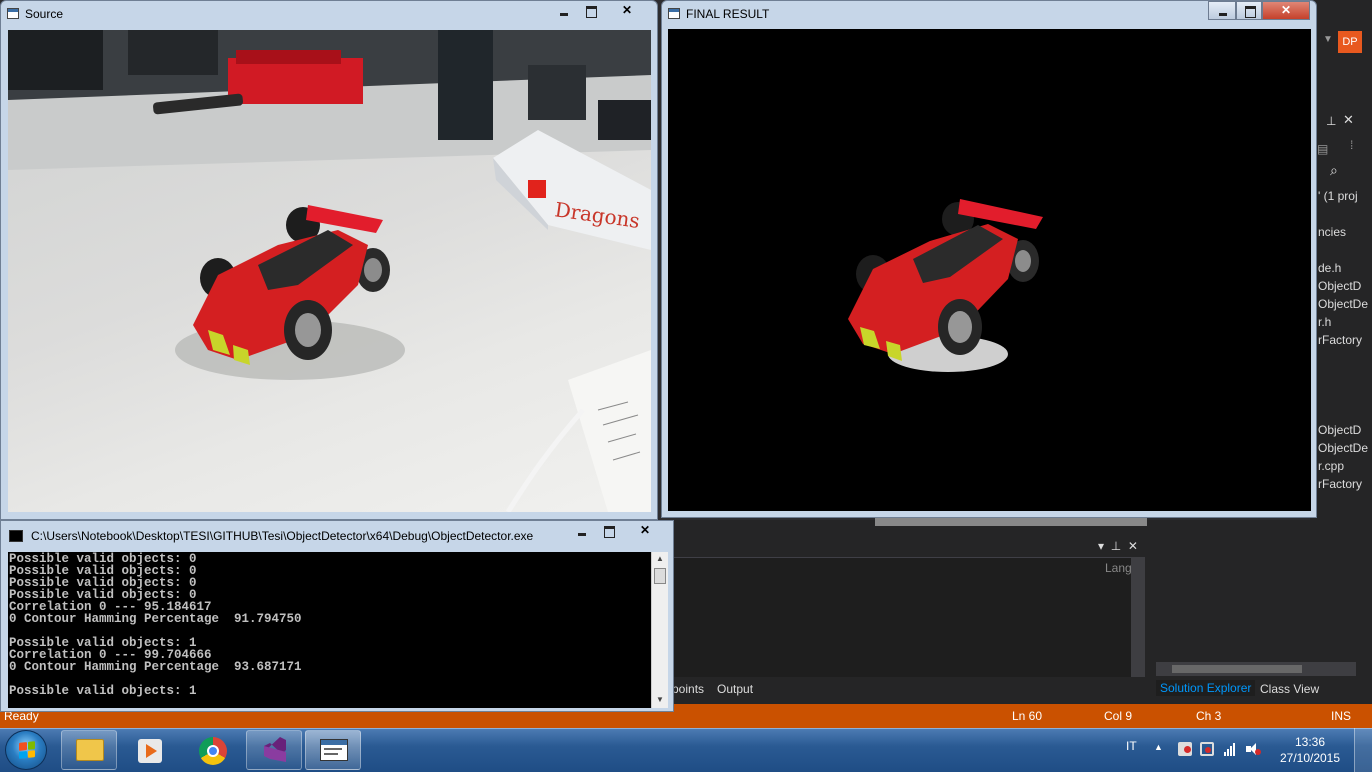 This screenshot has height=772, width=1372. I want to click on solution-explorer-item: r.h, so click(1324, 322).